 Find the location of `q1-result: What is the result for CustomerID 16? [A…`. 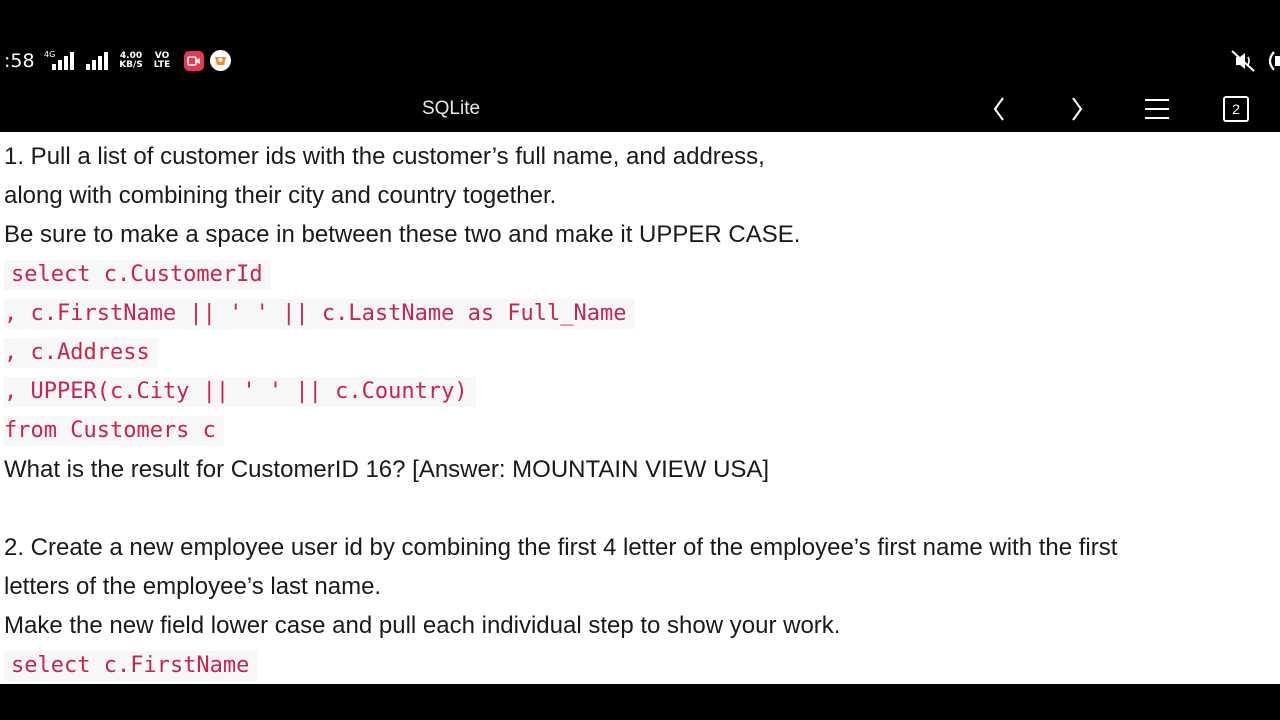

q1-result: What is the result for CustomerID 16? [A… is located at coordinates (387, 469).